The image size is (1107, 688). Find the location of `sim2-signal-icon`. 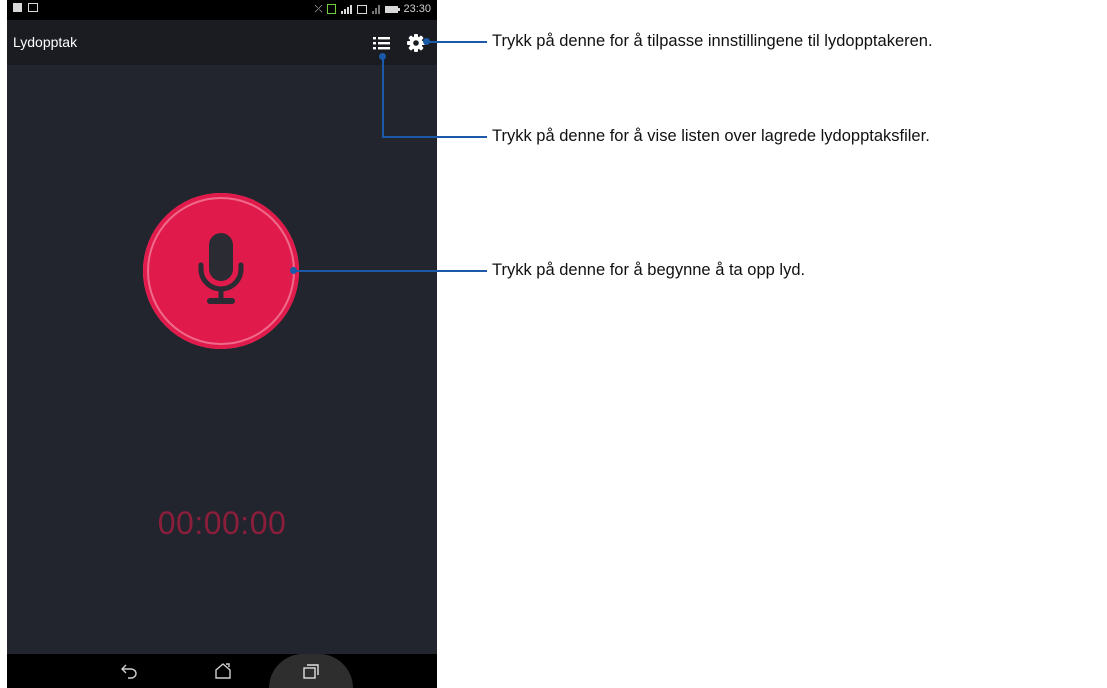

sim2-signal-icon is located at coordinates (376, 9).